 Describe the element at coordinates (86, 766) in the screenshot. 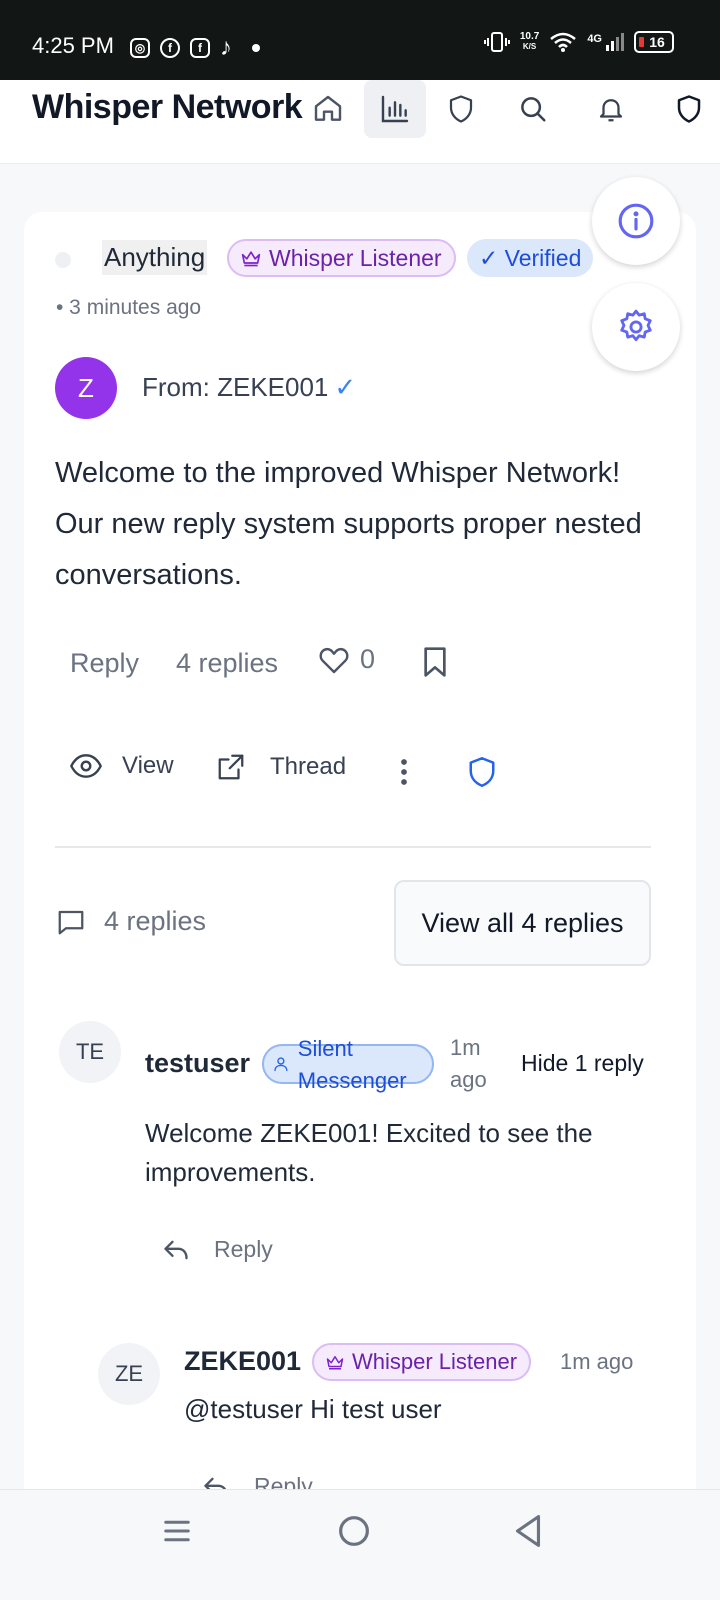

I see `eye-icon` at that location.